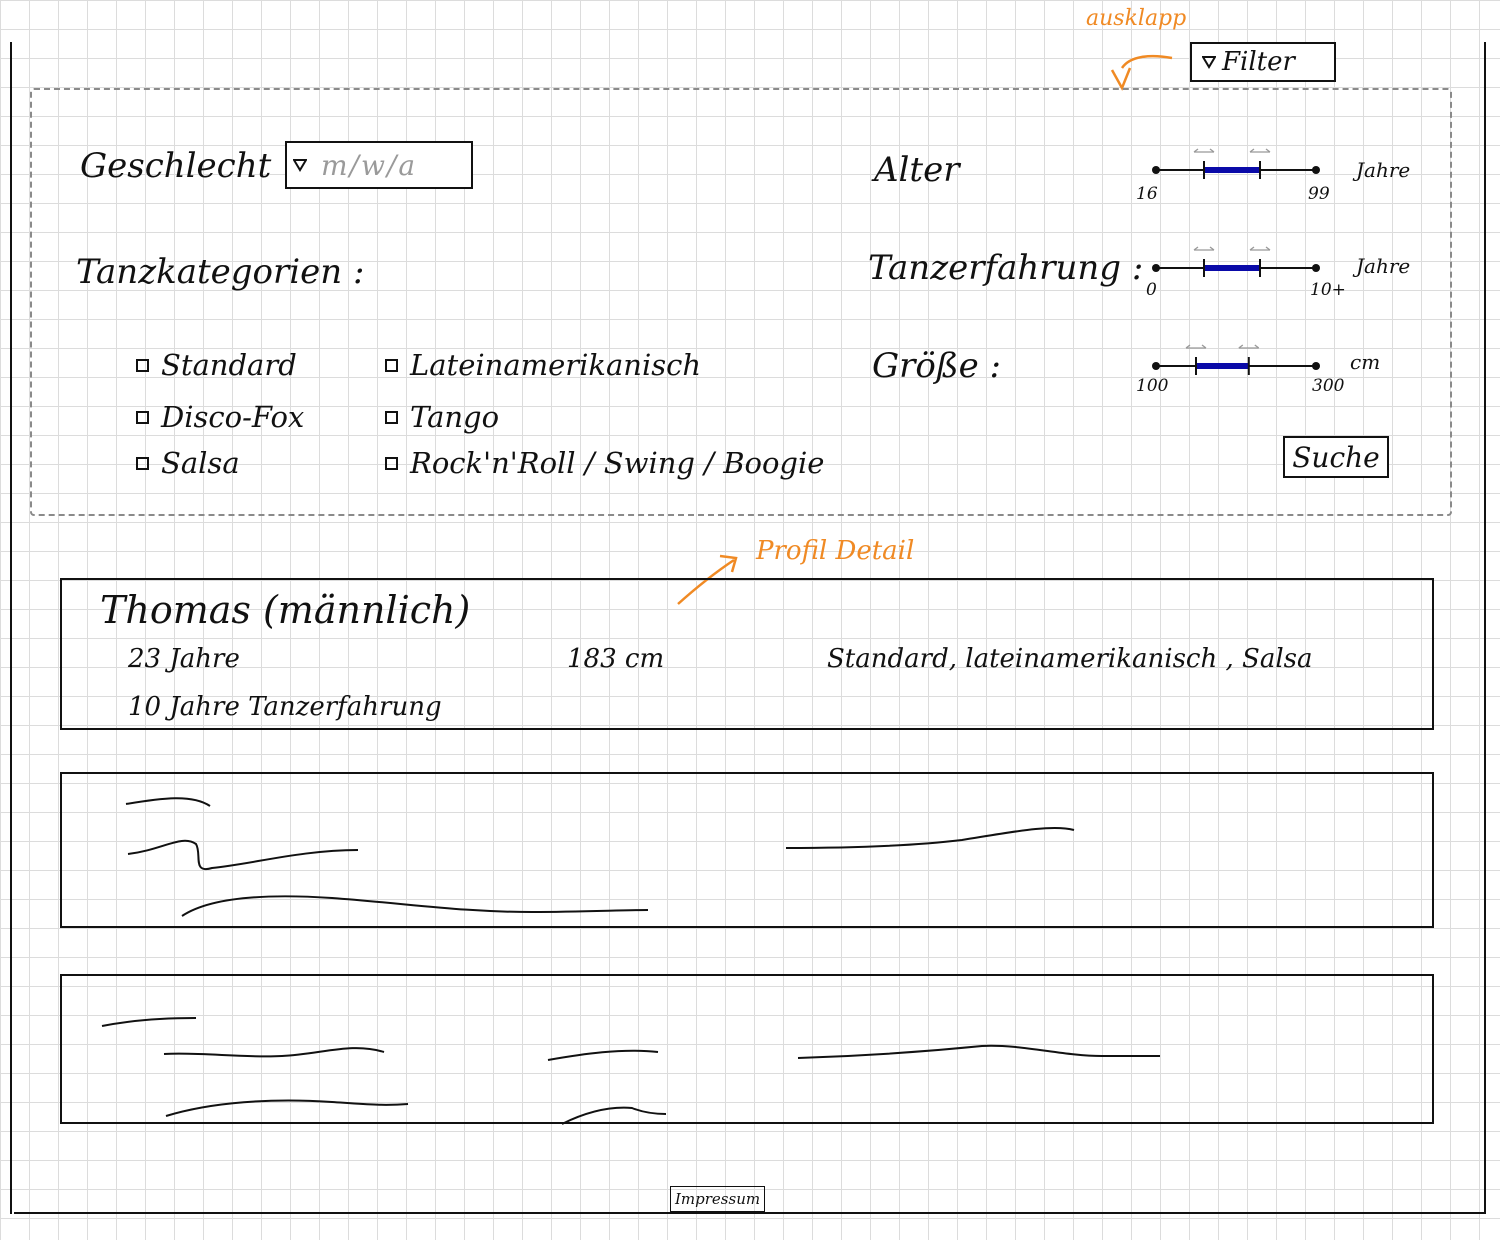 The height and width of the screenshot is (1240, 1500). What do you see at coordinates (1328, 386) in the screenshot?
I see `slider-max-value: 300` at bounding box center [1328, 386].